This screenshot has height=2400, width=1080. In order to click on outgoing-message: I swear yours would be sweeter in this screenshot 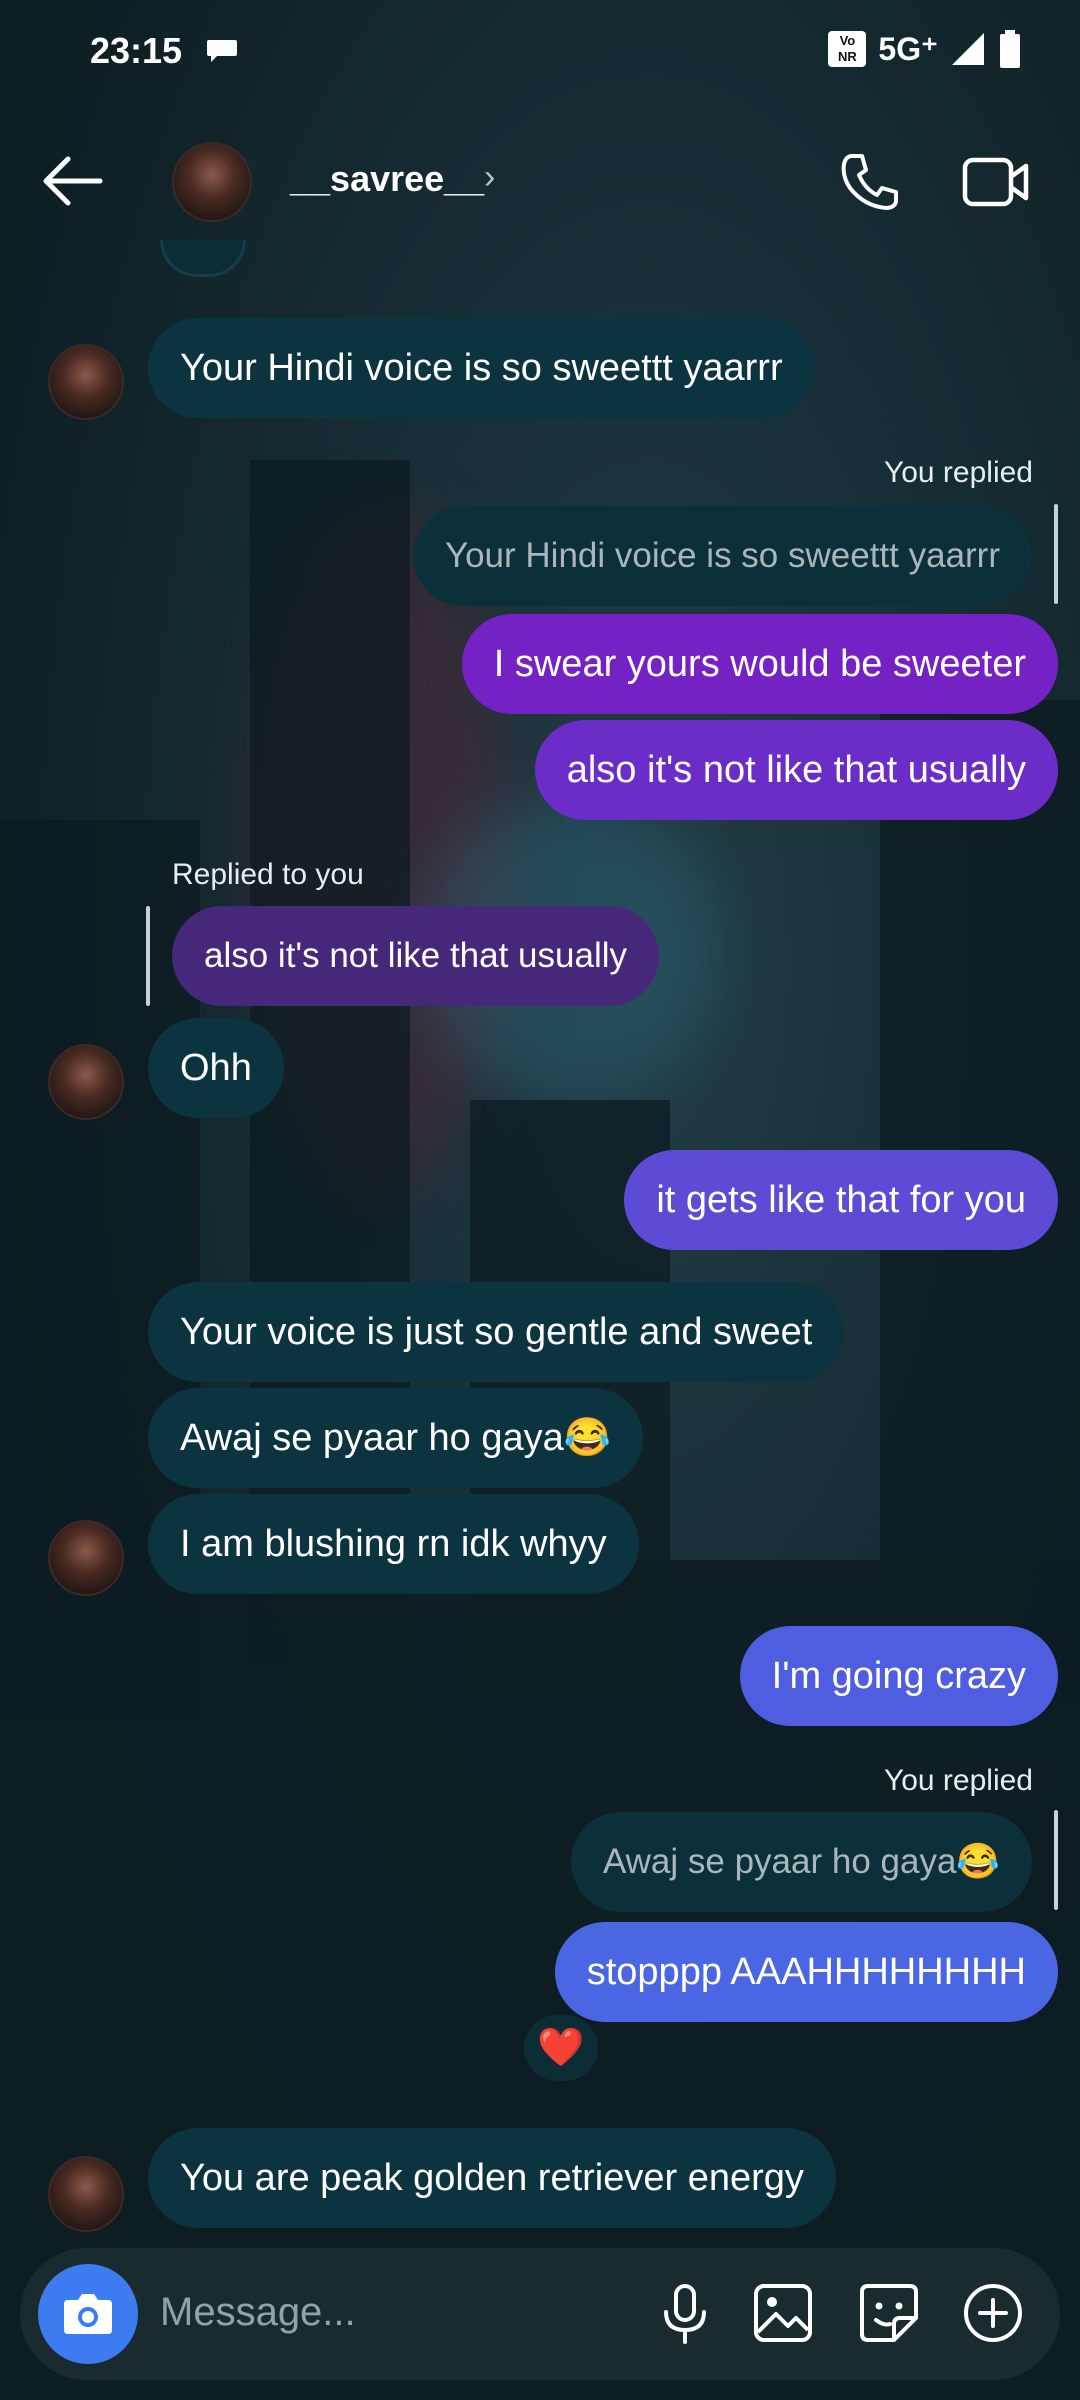, I will do `click(759, 664)`.